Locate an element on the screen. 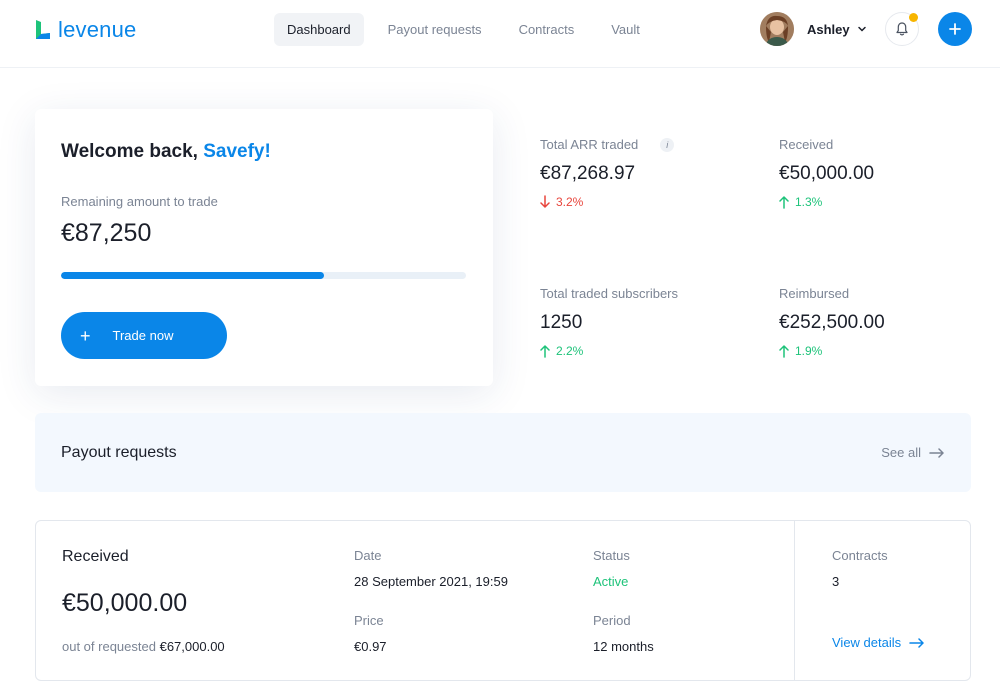 This screenshot has height=686, width=1000. plus-icon: + is located at coordinates (85, 335).